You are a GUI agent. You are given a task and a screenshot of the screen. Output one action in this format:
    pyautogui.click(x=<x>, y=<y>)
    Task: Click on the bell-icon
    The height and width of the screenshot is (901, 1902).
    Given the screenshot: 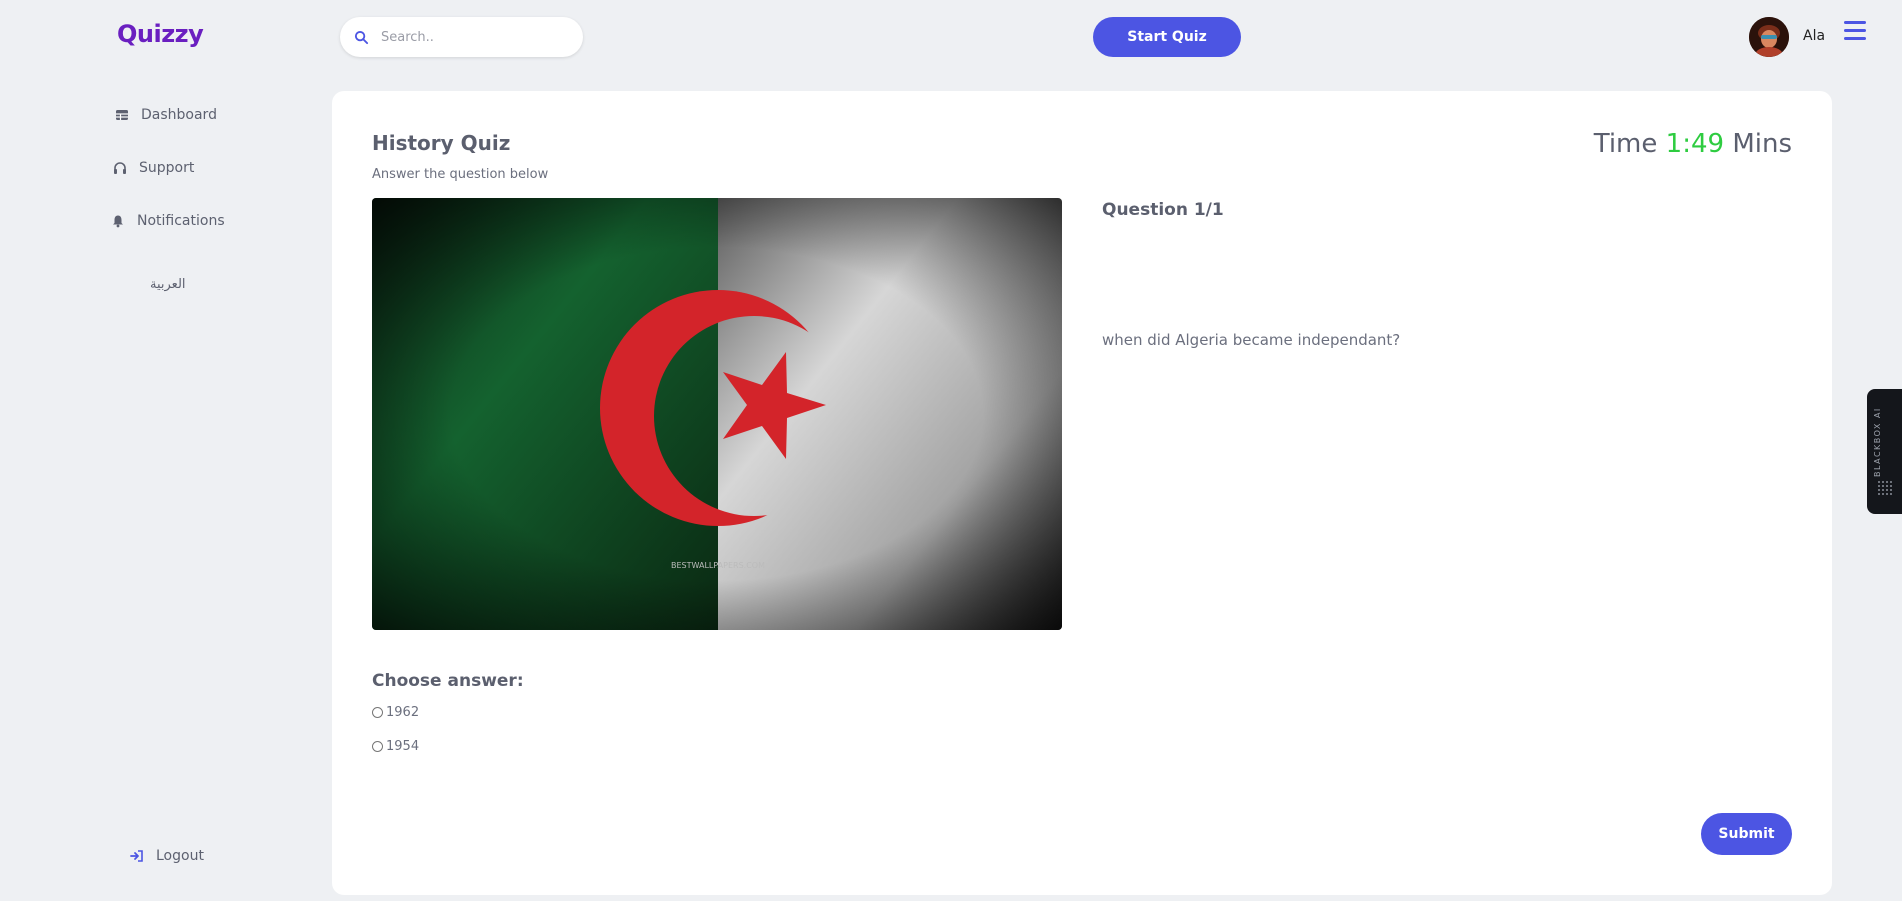 What is the action you would take?
    pyautogui.click(x=118, y=221)
    